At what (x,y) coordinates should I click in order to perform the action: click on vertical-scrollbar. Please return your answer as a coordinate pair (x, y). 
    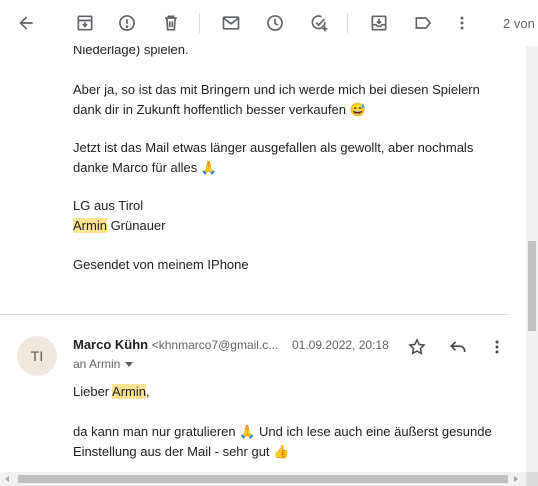
    Looking at the image, I should click on (532, 259).